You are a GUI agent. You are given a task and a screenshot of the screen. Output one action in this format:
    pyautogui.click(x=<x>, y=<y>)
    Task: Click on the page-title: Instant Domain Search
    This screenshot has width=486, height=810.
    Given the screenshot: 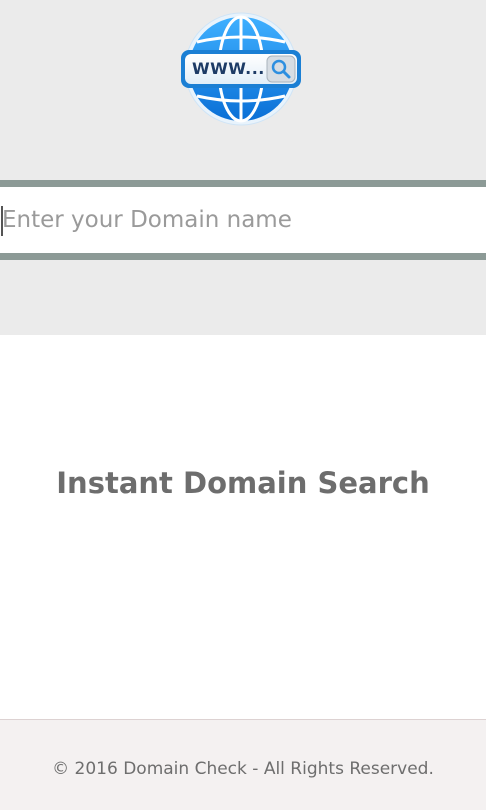 What is the action you would take?
    pyautogui.click(x=243, y=483)
    